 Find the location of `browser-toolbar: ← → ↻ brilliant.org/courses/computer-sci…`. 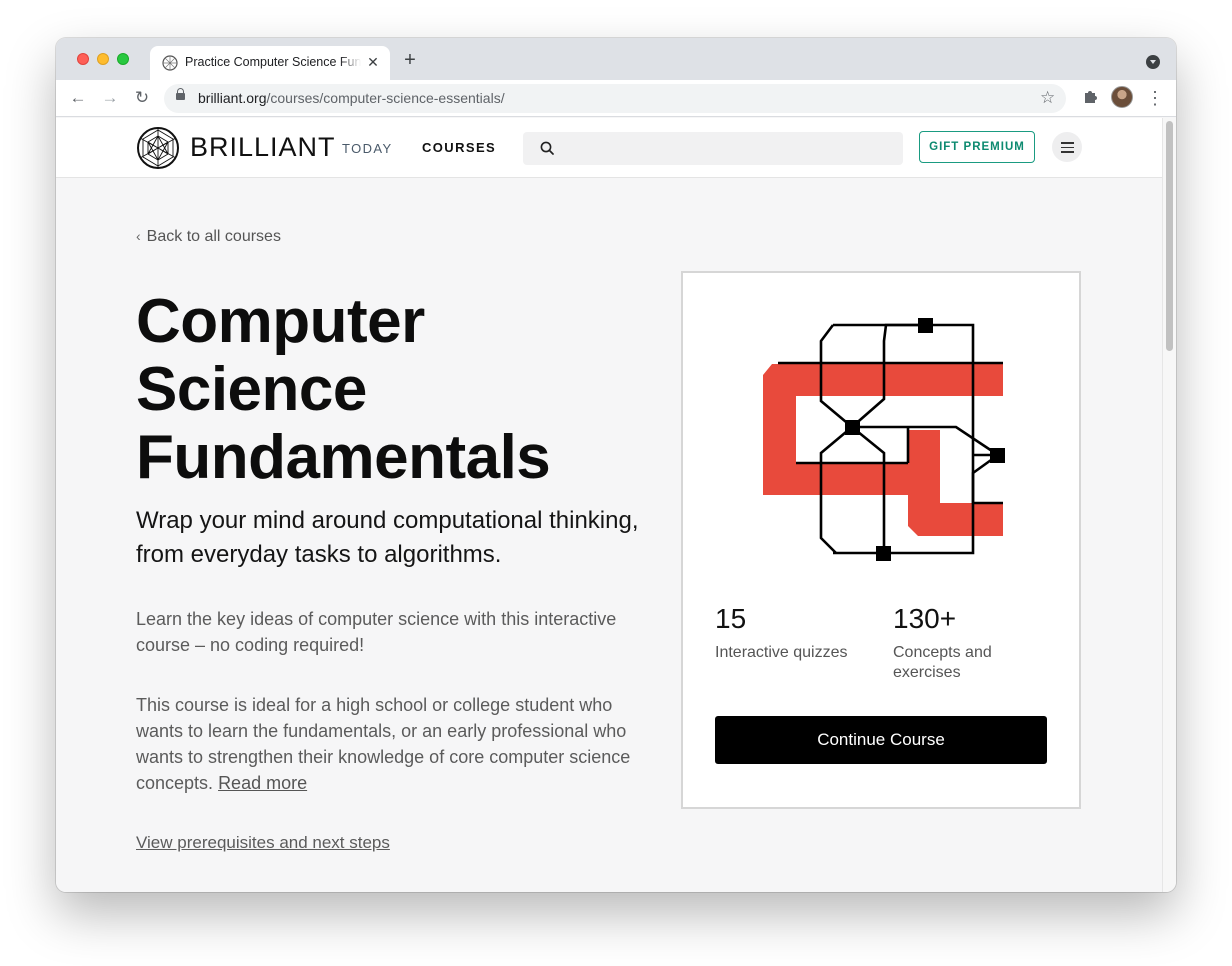

browser-toolbar: ← → ↻ brilliant.org/courses/computer-sci… is located at coordinates (616, 98).